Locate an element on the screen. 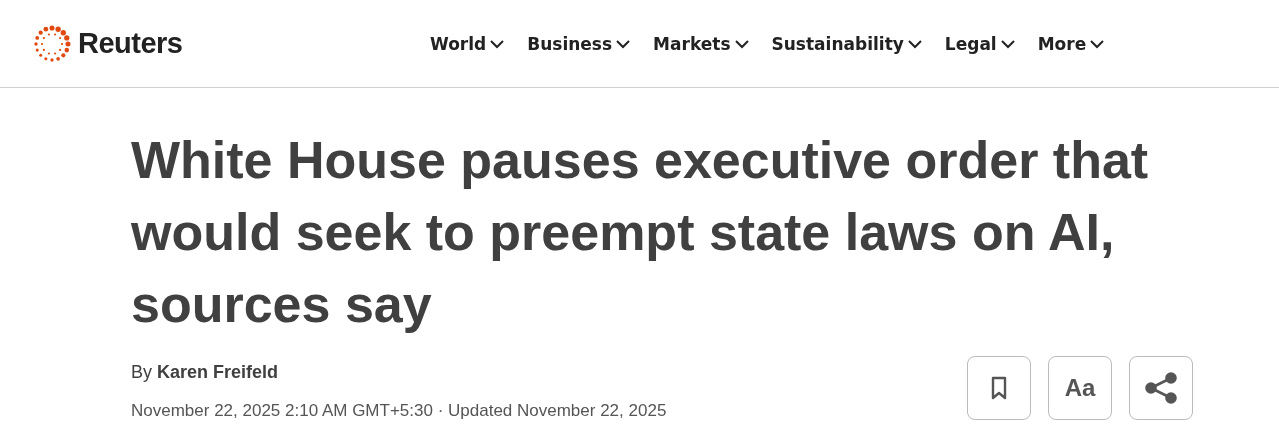 The height and width of the screenshot is (444, 1279). nav-menu-item: Legal is located at coordinates (980, 44).